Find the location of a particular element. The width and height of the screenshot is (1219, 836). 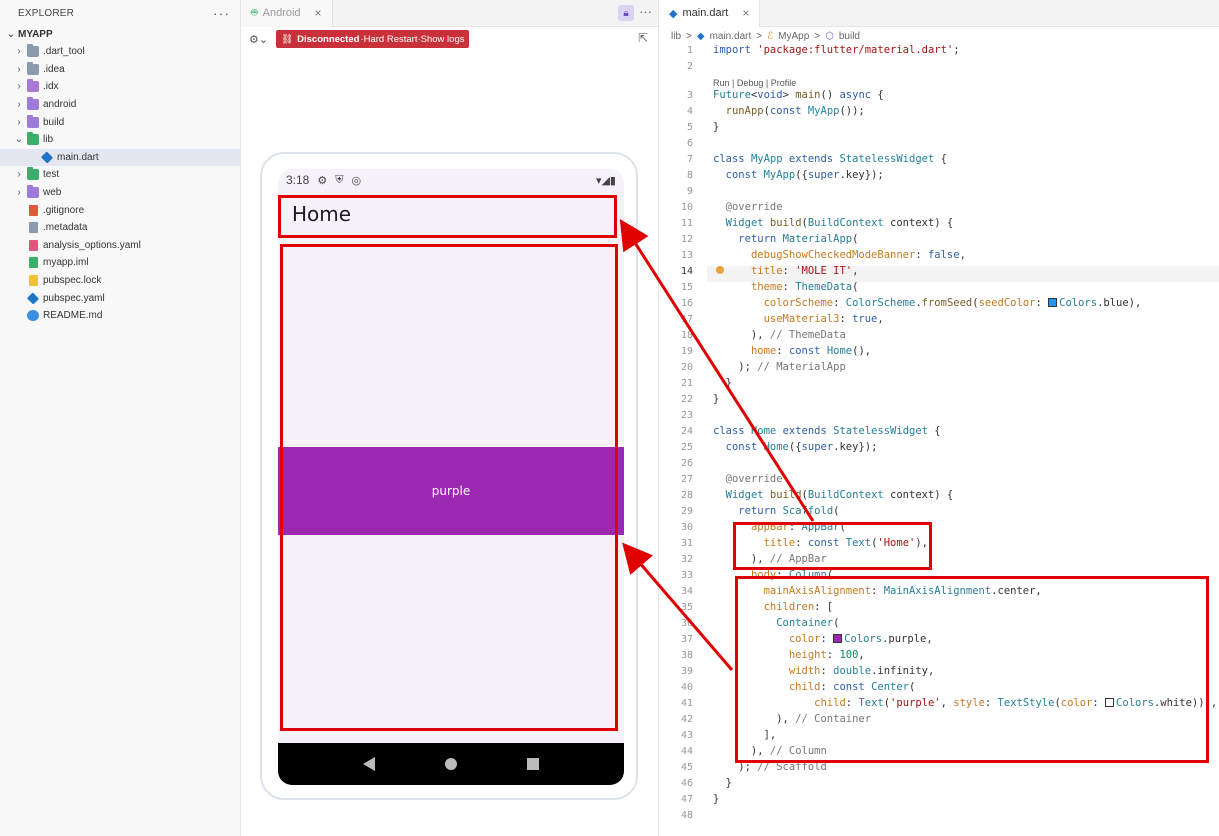

code-line: class MyApp extends StatelessWidget { is located at coordinates (830, 159).